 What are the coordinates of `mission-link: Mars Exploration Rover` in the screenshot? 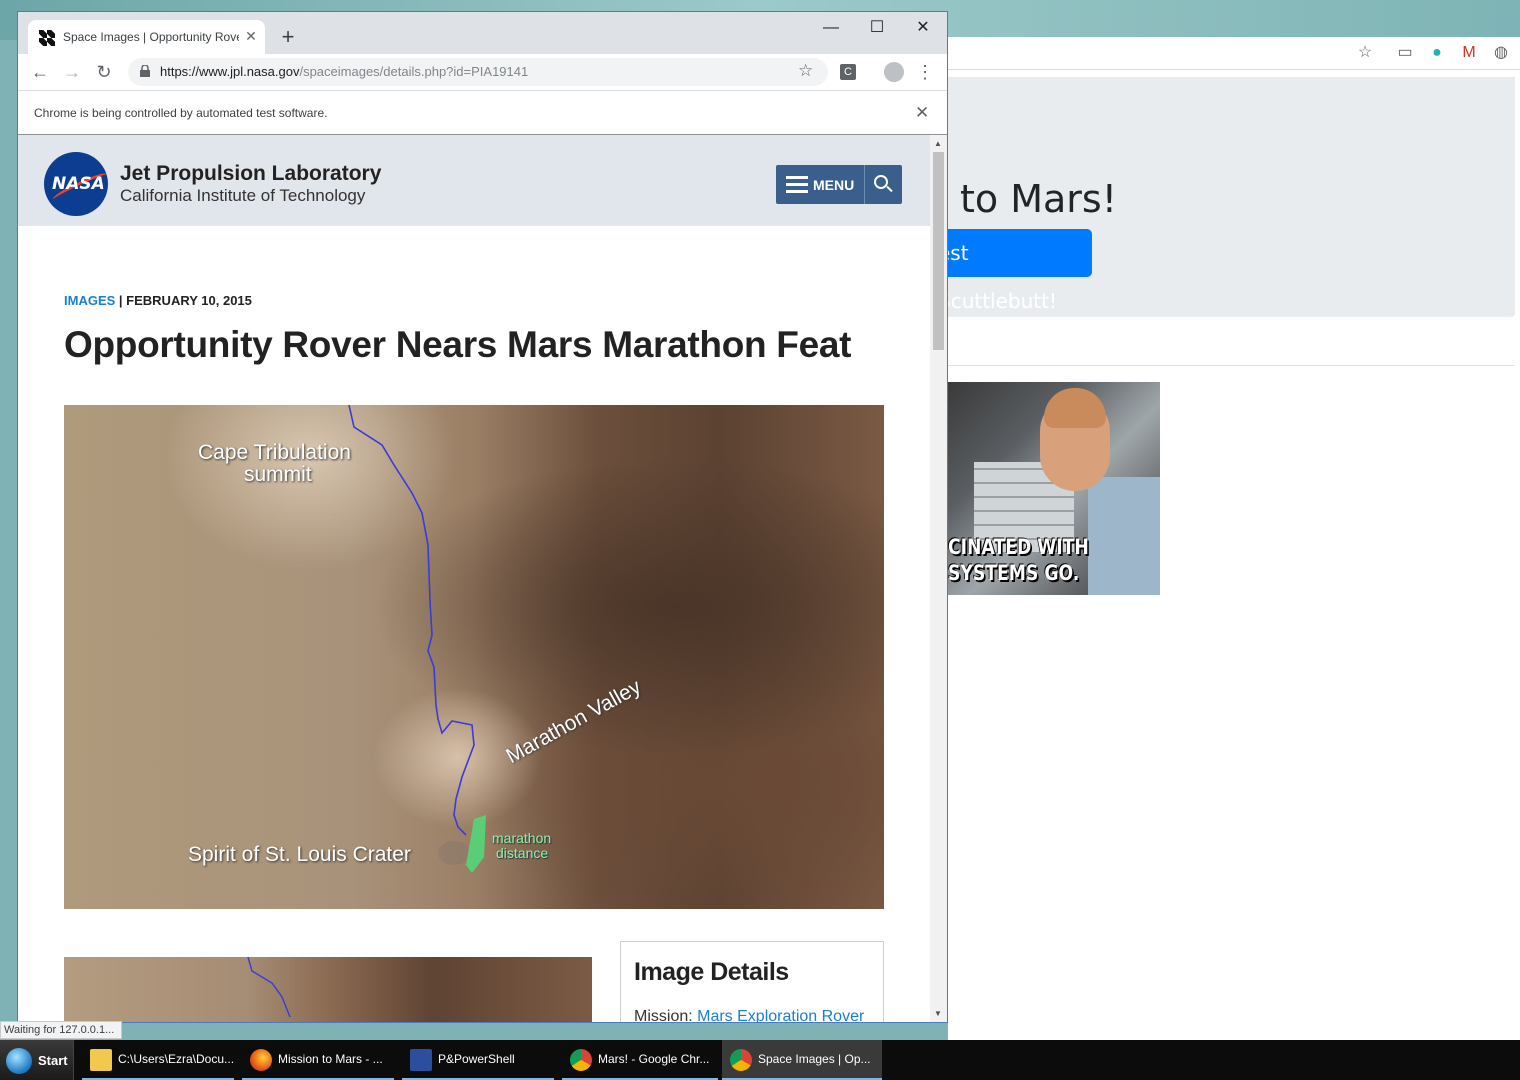 It's located at (780, 1015).